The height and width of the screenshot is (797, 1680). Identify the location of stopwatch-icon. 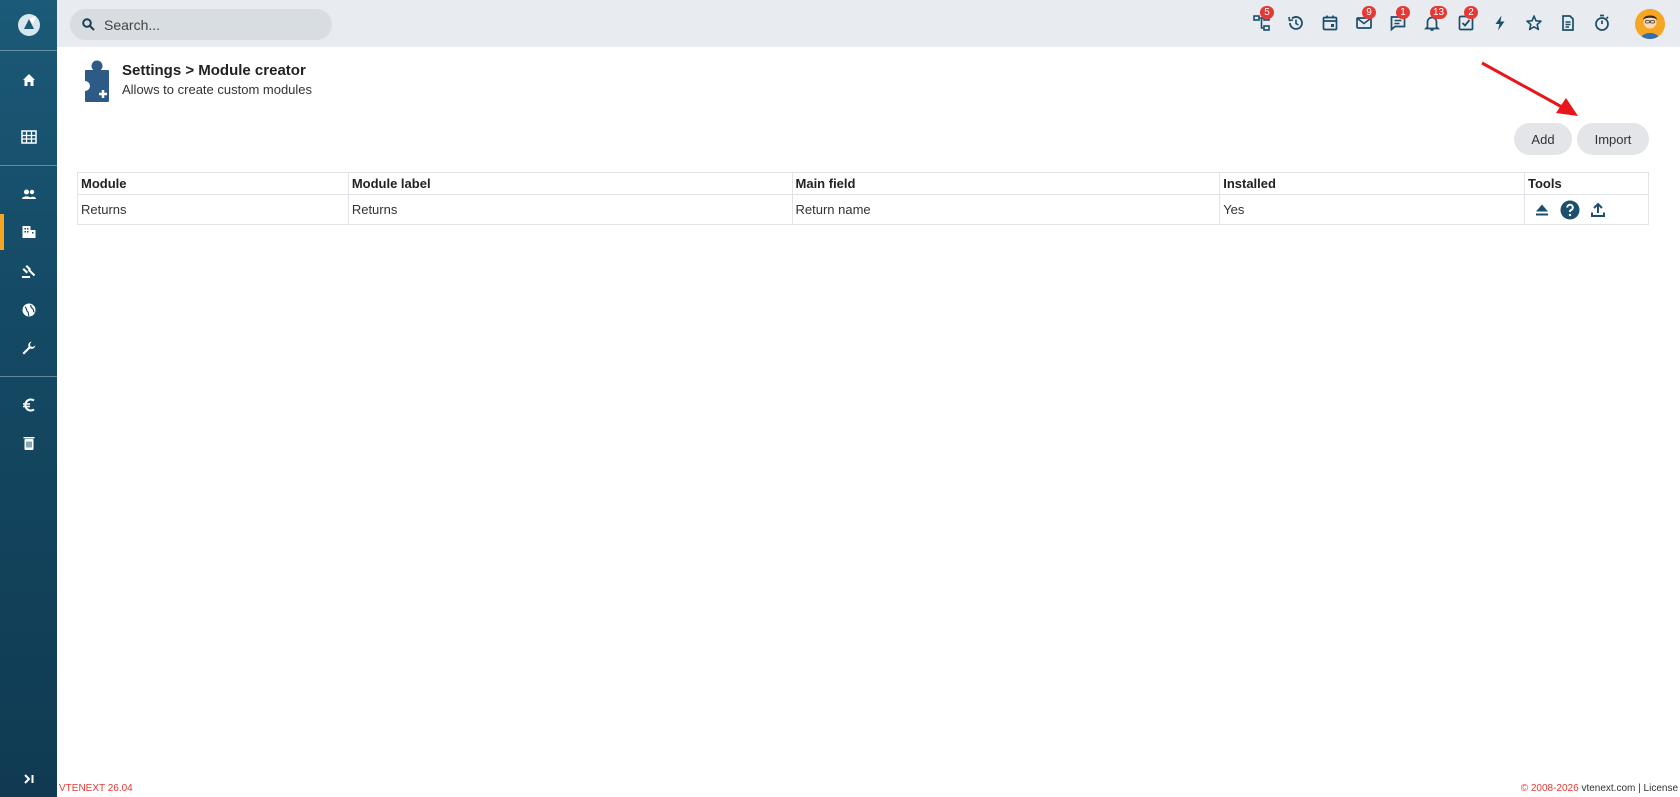
(1602, 22).